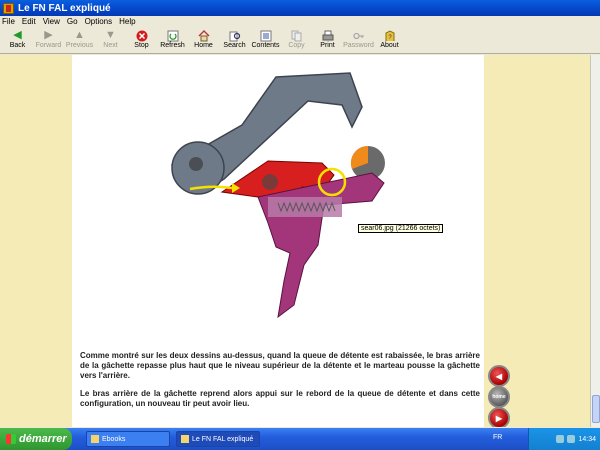 This screenshot has width=600, height=450. I want to click on tray-icon, so click(560, 439).